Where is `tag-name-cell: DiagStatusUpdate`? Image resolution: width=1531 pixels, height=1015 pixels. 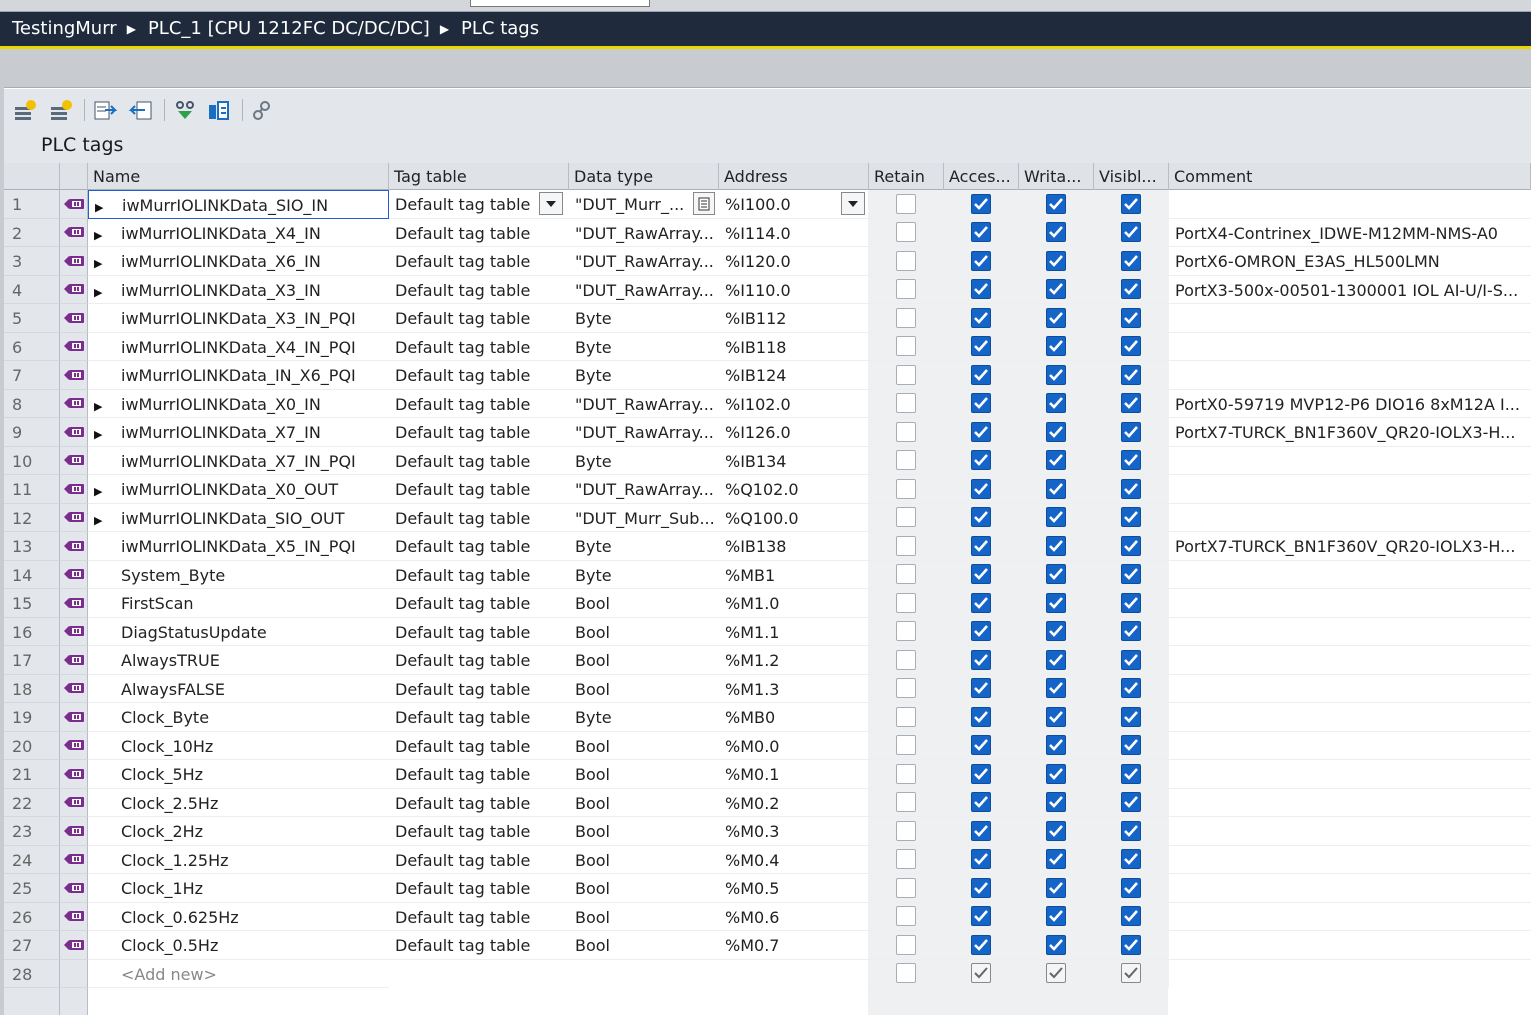
tag-name-cell: DiagStatusUpdate is located at coordinates (238, 632).